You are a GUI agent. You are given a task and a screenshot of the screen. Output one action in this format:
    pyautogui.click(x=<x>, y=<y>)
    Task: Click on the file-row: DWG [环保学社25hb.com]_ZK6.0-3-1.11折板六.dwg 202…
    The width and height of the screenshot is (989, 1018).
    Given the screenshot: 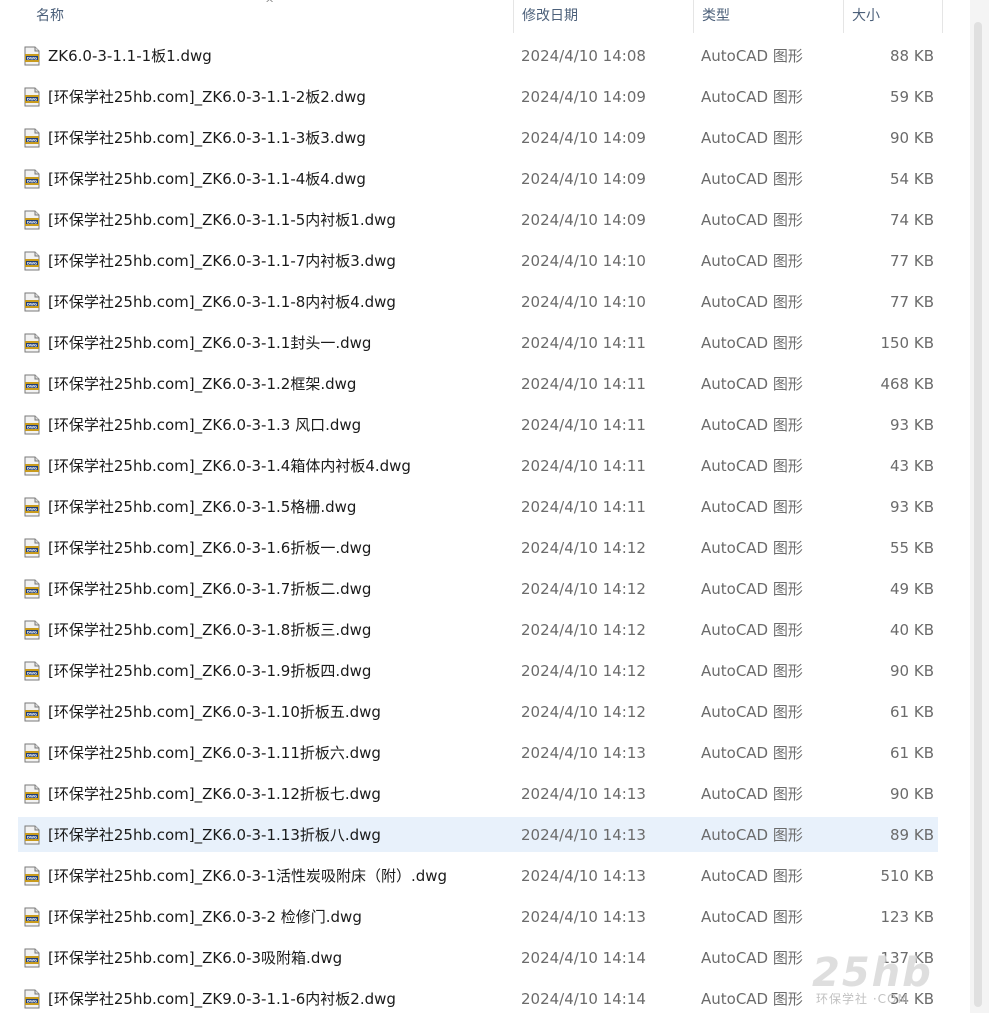 What is the action you would take?
    pyautogui.click(x=478, y=752)
    